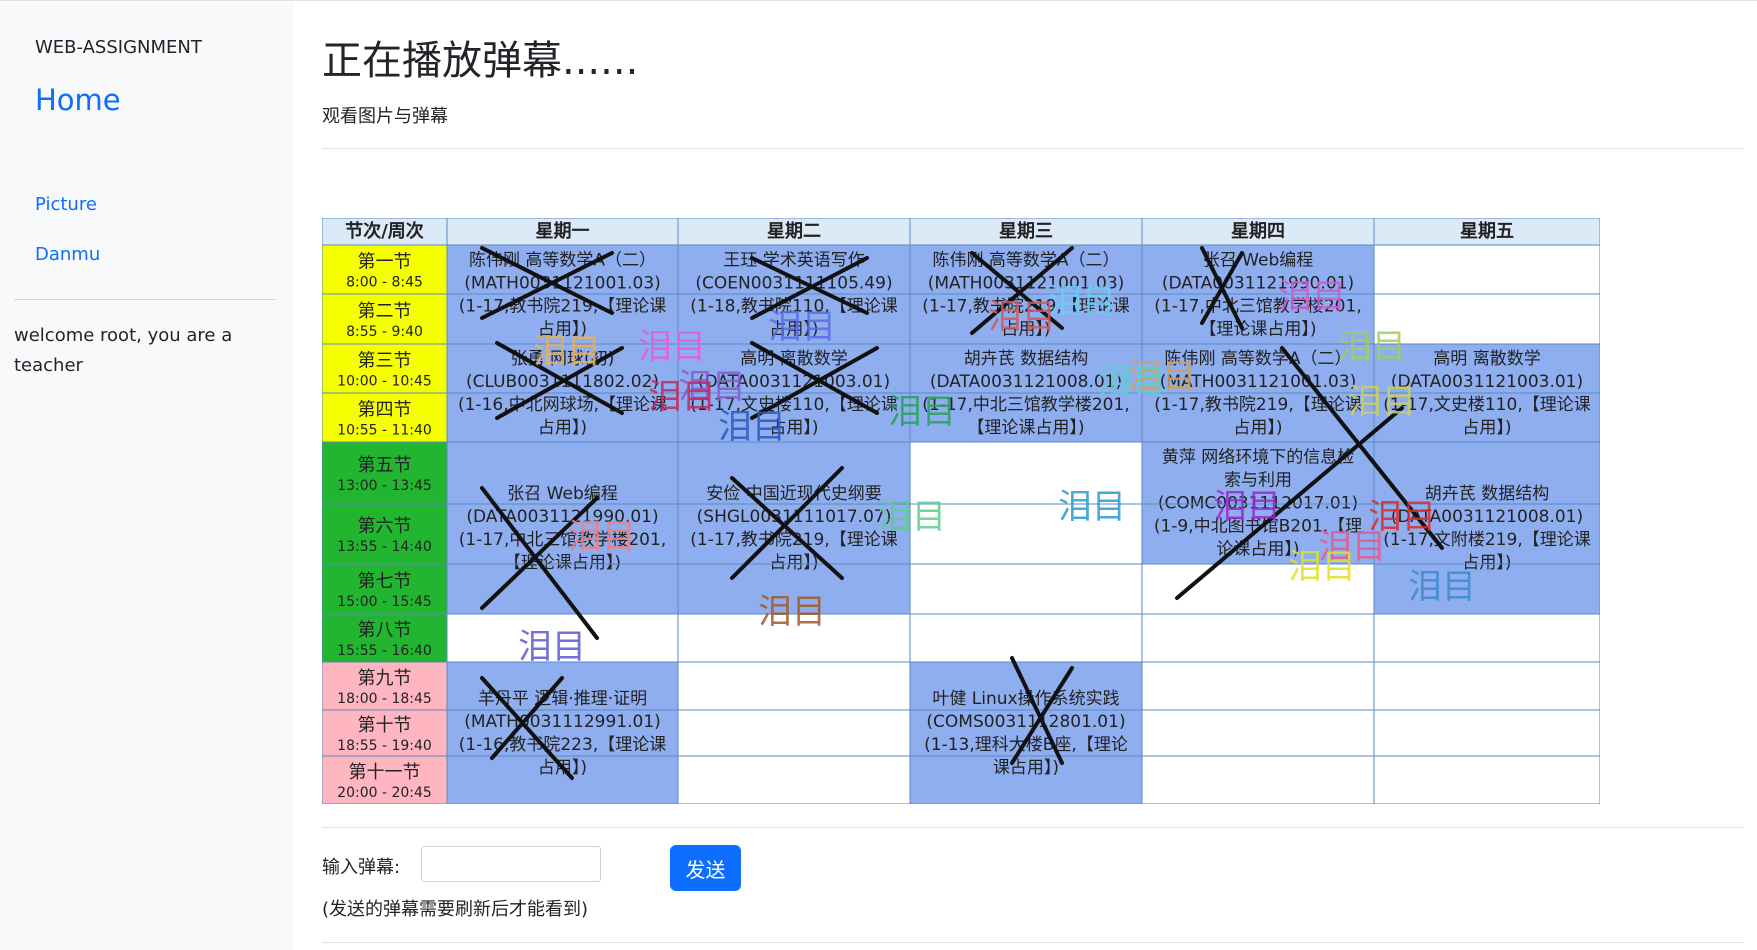 This screenshot has width=1757, height=950. Describe the element at coordinates (793, 261) in the screenshot. I see `course-text: 王珏 学术英语写作` at that location.